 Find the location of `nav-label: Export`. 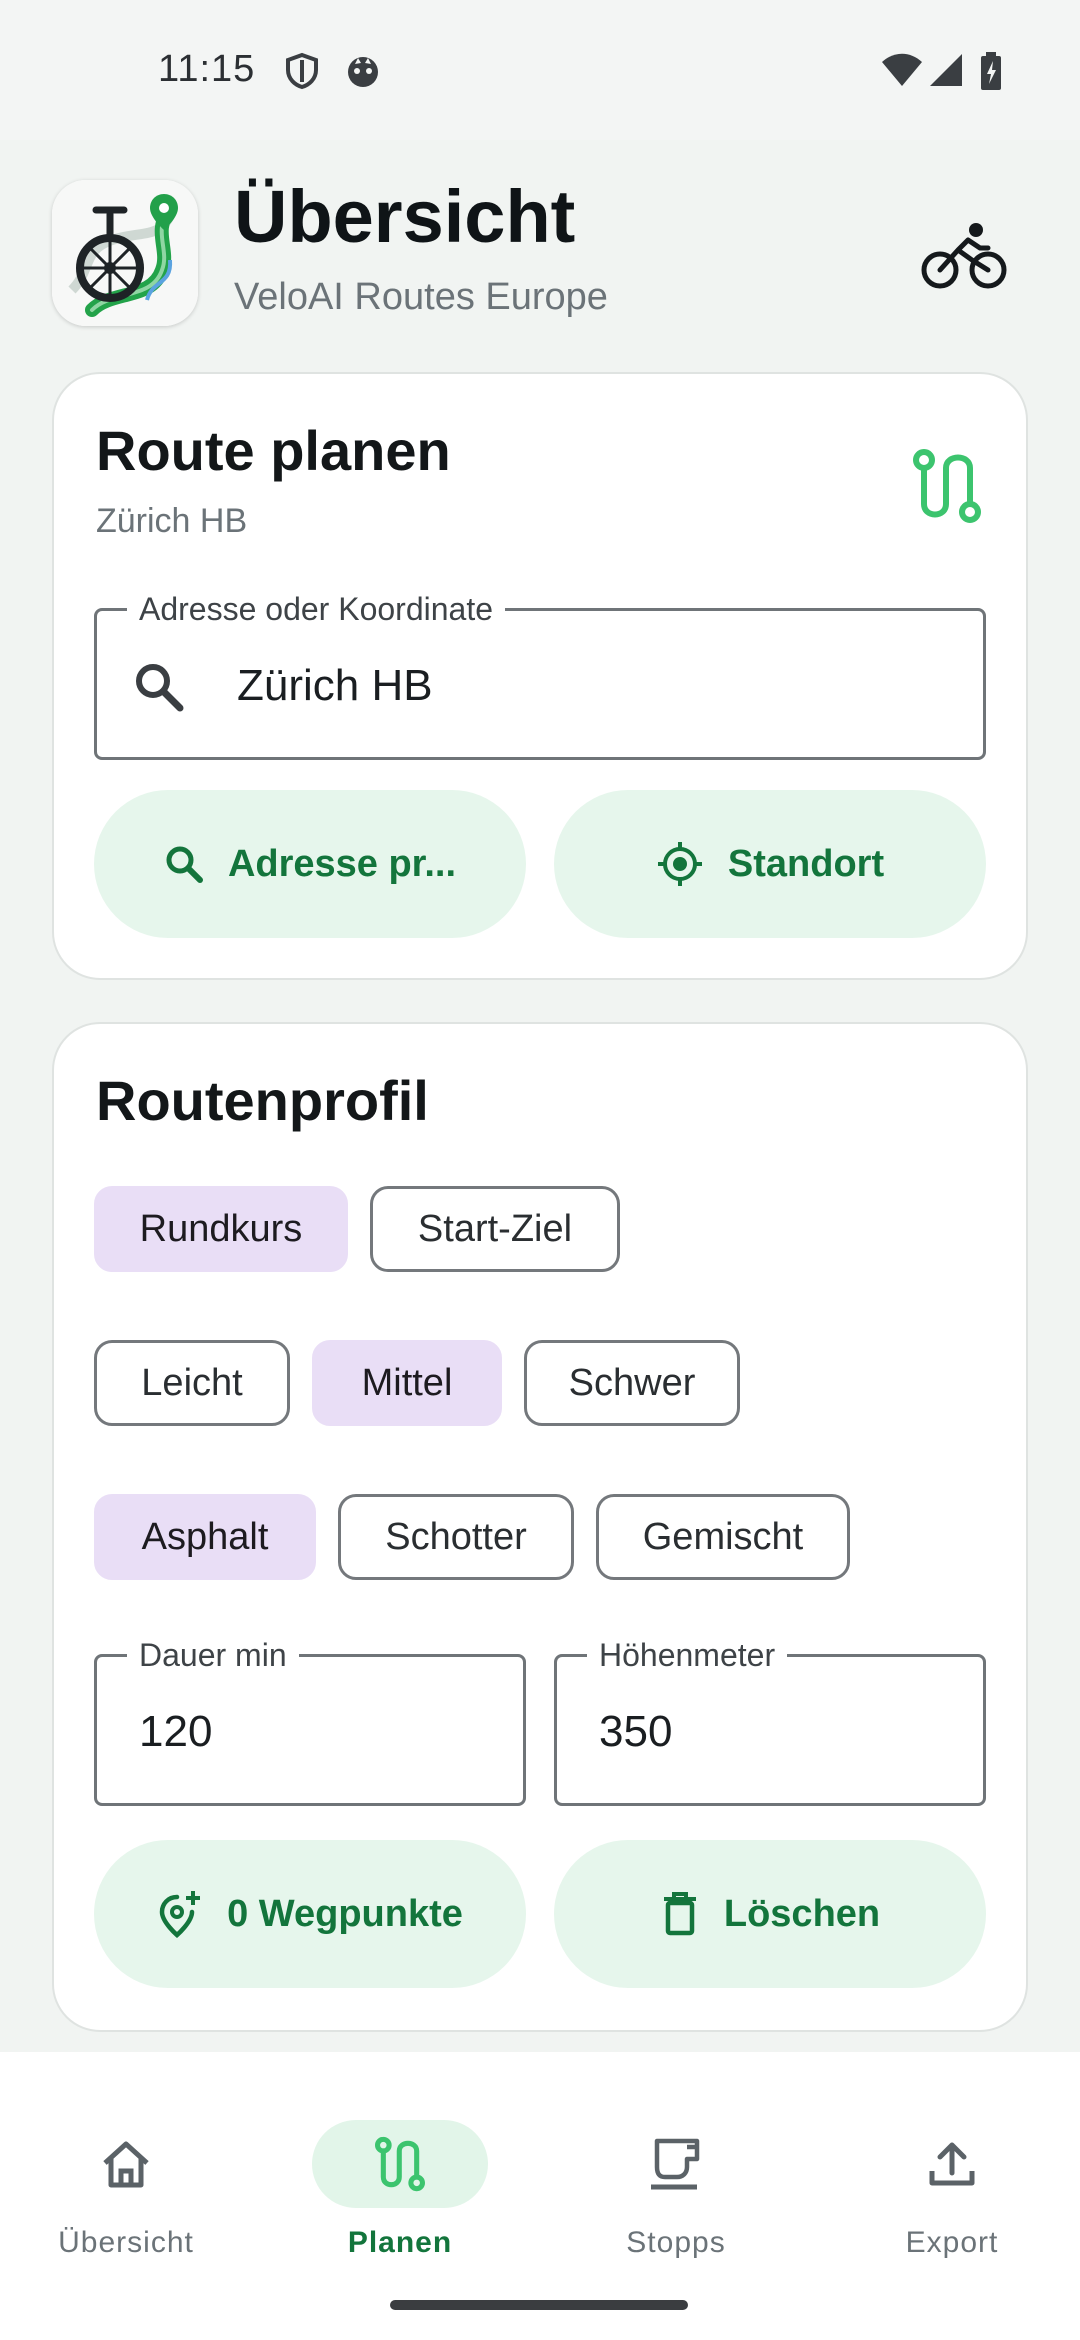

nav-label: Export is located at coordinates (952, 2242).